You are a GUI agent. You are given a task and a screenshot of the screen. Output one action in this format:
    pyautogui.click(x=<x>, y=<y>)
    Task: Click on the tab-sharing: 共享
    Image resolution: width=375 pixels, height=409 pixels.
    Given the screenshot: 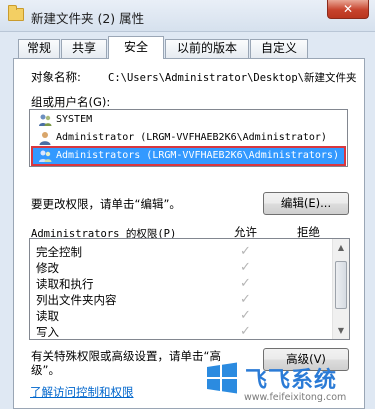 What is the action you would take?
    pyautogui.click(x=84, y=48)
    